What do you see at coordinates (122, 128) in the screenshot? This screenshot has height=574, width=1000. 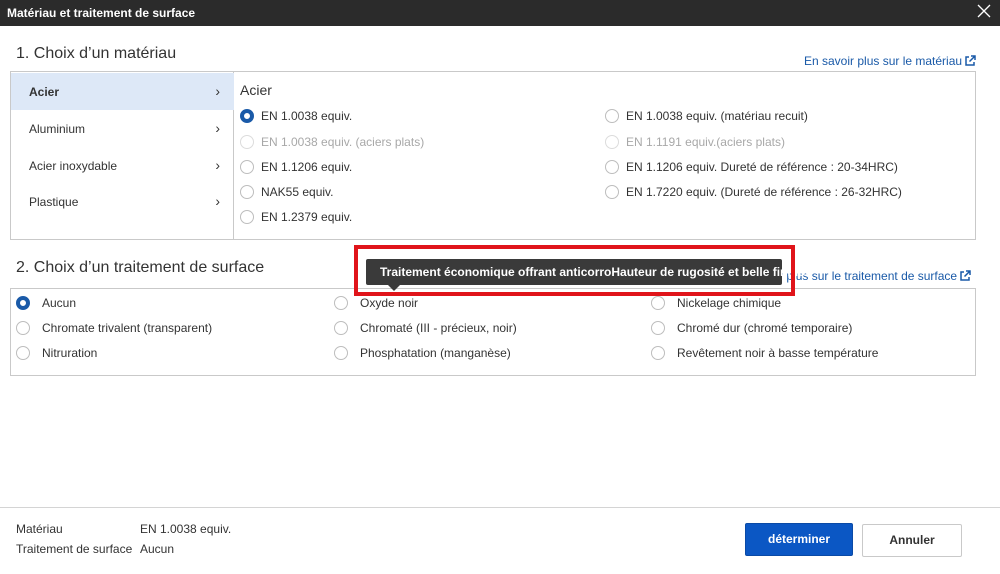 I see `category-item-aluminium: Aluminium ›` at bounding box center [122, 128].